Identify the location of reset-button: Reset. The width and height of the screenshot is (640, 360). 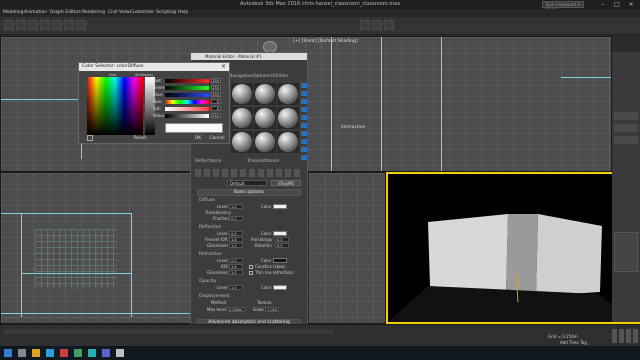
(140, 138).